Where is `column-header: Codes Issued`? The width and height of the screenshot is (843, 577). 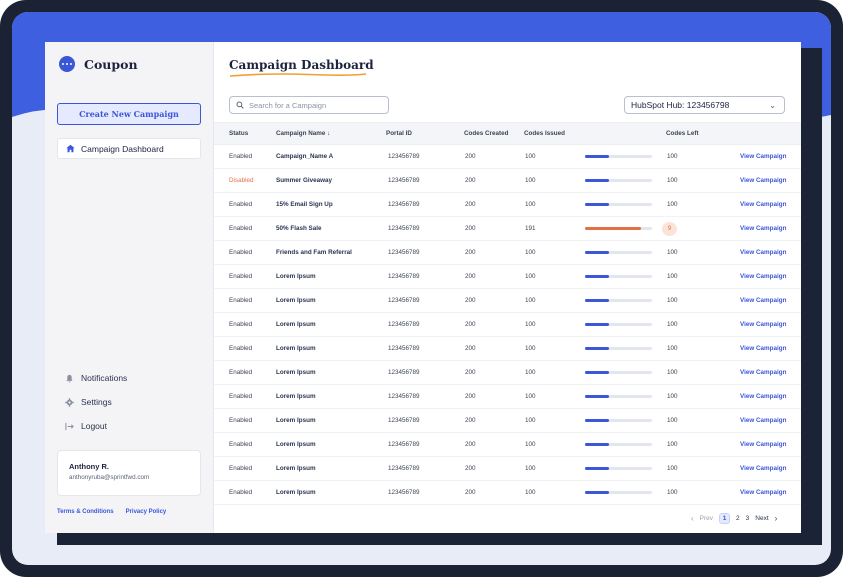
column-header: Codes Issued is located at coordinates (544, 133).